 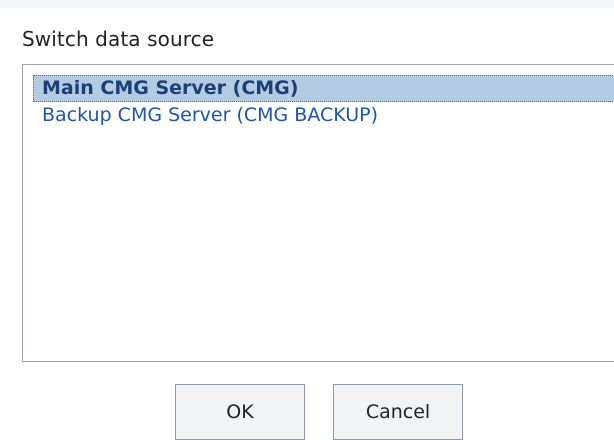 What do you see at coordinates (240, 412) in the screenshot?
I see `ok-button: OK` at bounding box center [240, 412].